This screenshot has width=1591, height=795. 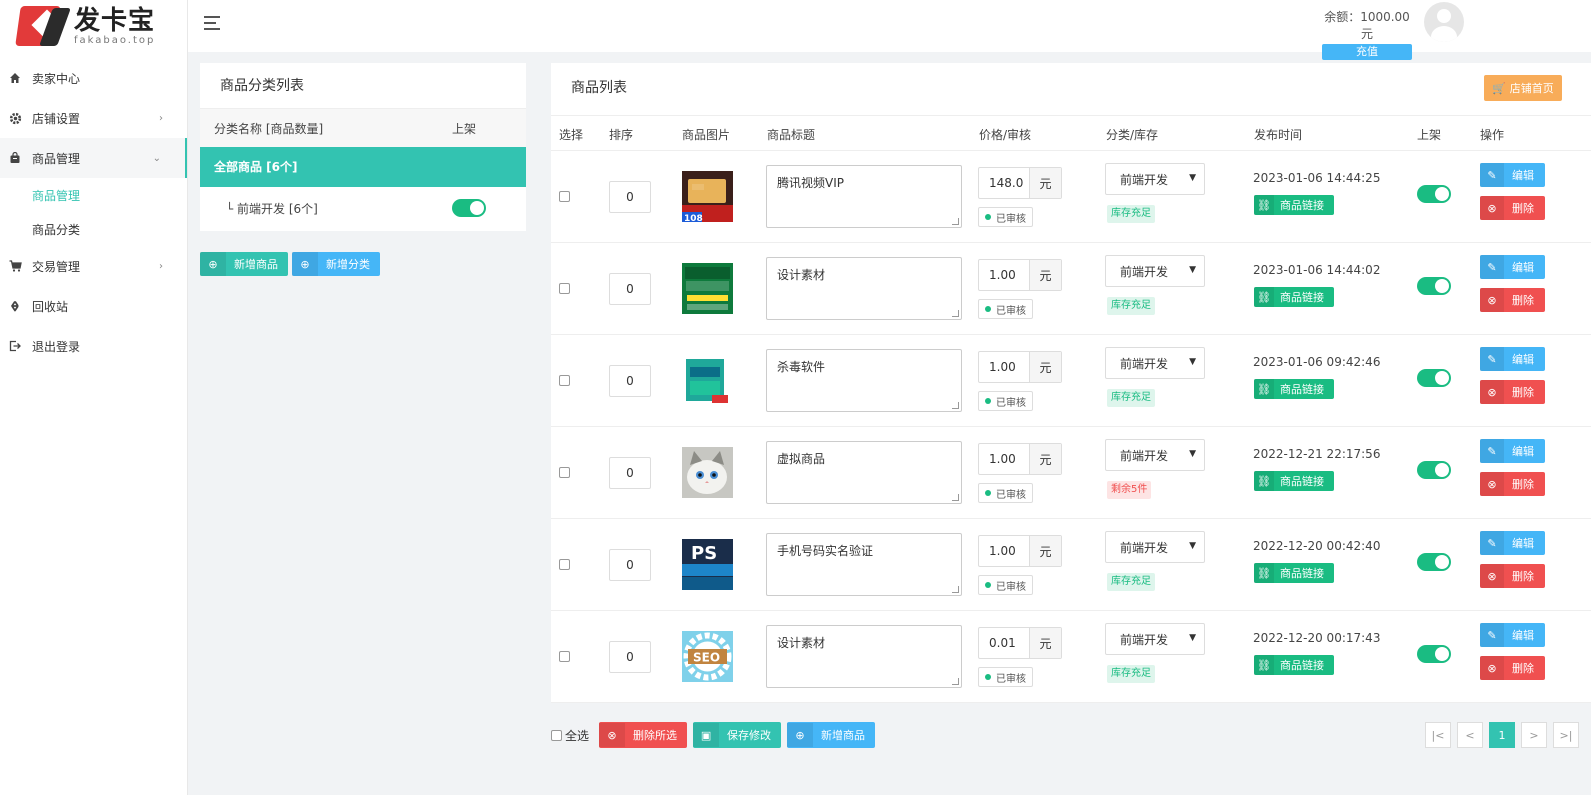 I want to click on category-actions: ⊕ 新增商品 ⊕ 新增分类, so click(x=290, y=264).